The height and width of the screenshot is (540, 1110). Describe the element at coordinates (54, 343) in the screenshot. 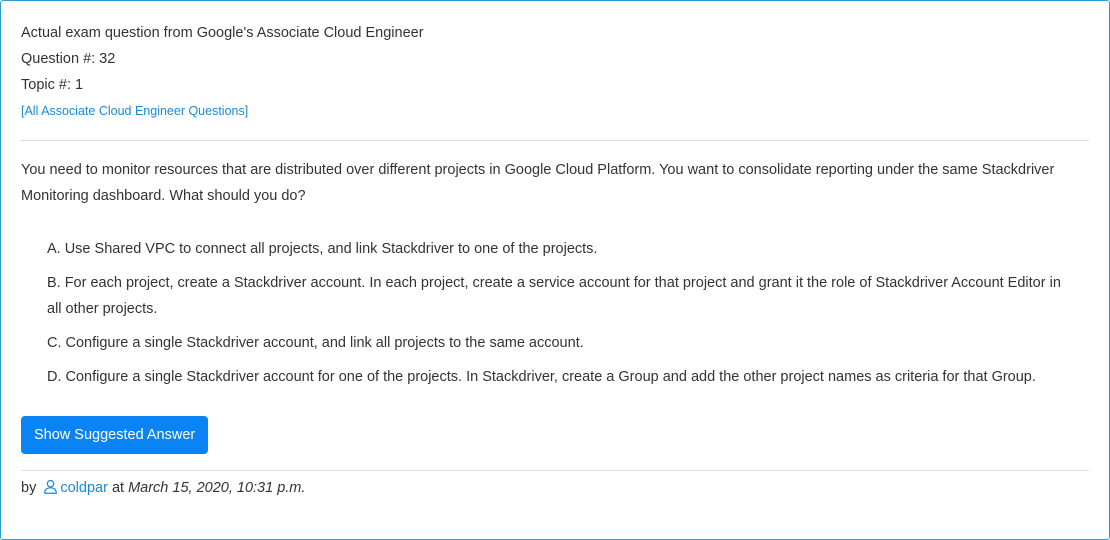

I see `choice-letter: C.` at that location.